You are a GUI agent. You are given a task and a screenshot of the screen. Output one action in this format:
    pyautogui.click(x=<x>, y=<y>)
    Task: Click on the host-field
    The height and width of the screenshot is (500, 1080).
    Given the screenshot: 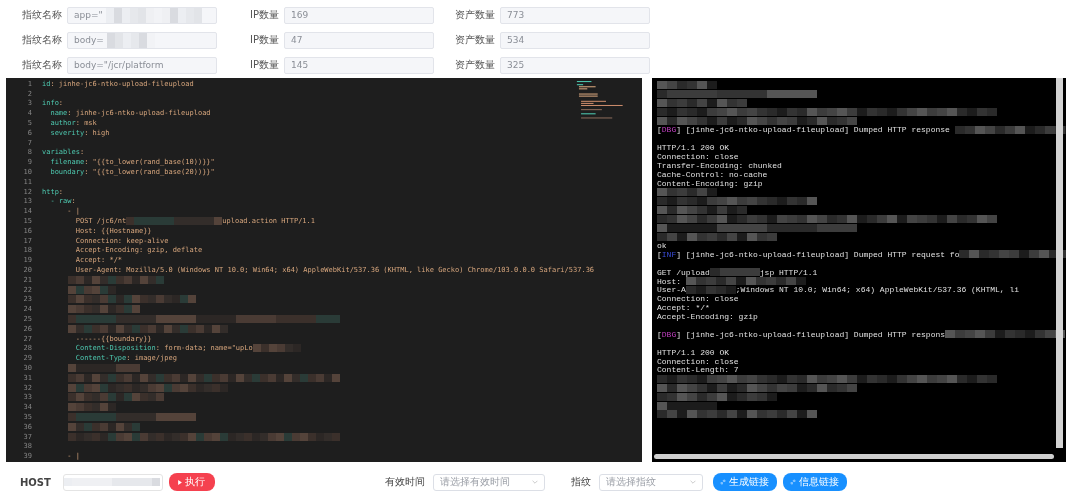 What is the action you would take?
    pyautogui.click(x=112, y=482)
    